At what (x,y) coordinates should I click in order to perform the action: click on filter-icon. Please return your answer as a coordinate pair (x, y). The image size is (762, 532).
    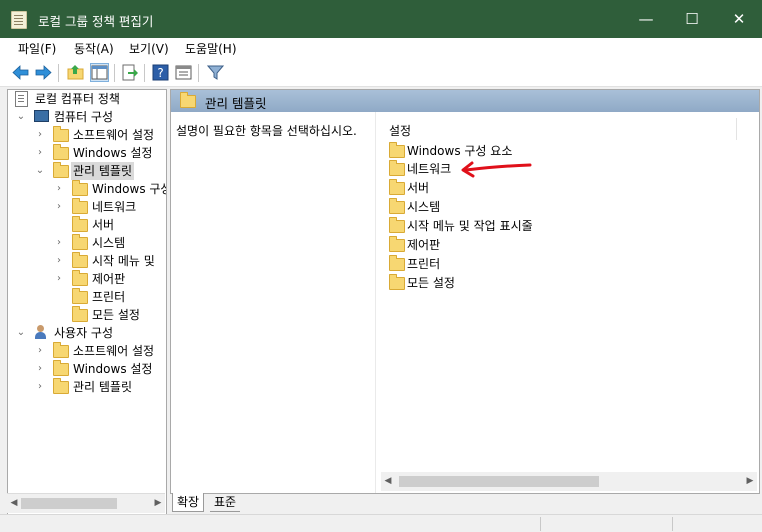
    Looking at the image, I should click on (215, 72).